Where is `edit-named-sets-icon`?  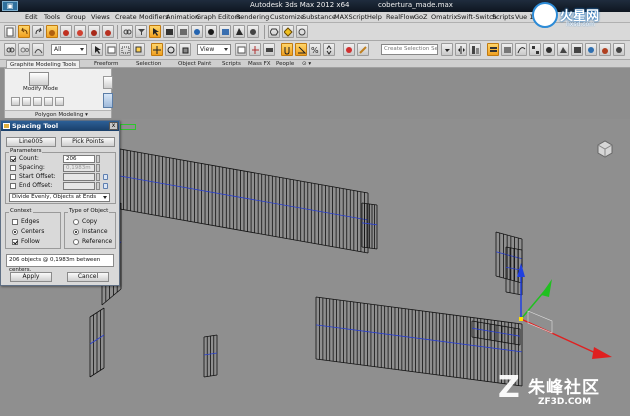 edit-named-sets-icon is located at coordinates (349, 49).